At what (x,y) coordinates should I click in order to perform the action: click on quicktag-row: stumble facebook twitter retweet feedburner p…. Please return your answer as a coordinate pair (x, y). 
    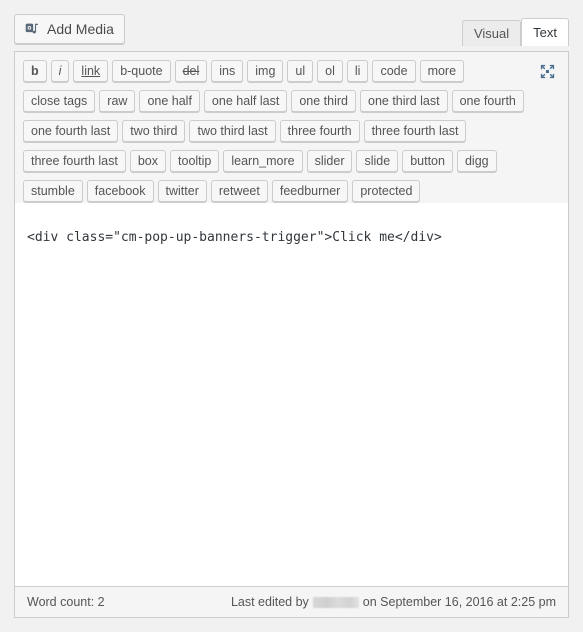
    Looking at the image, I should click on (291, 191).